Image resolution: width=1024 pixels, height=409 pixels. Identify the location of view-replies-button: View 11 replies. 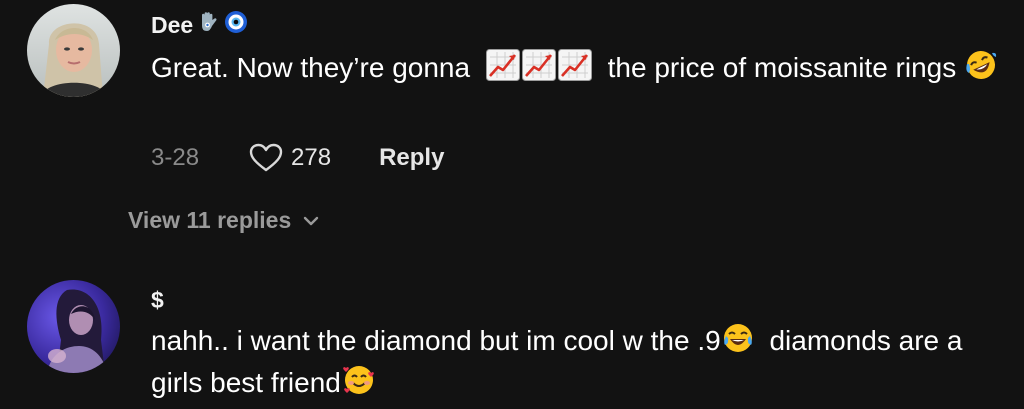
(223, 220).